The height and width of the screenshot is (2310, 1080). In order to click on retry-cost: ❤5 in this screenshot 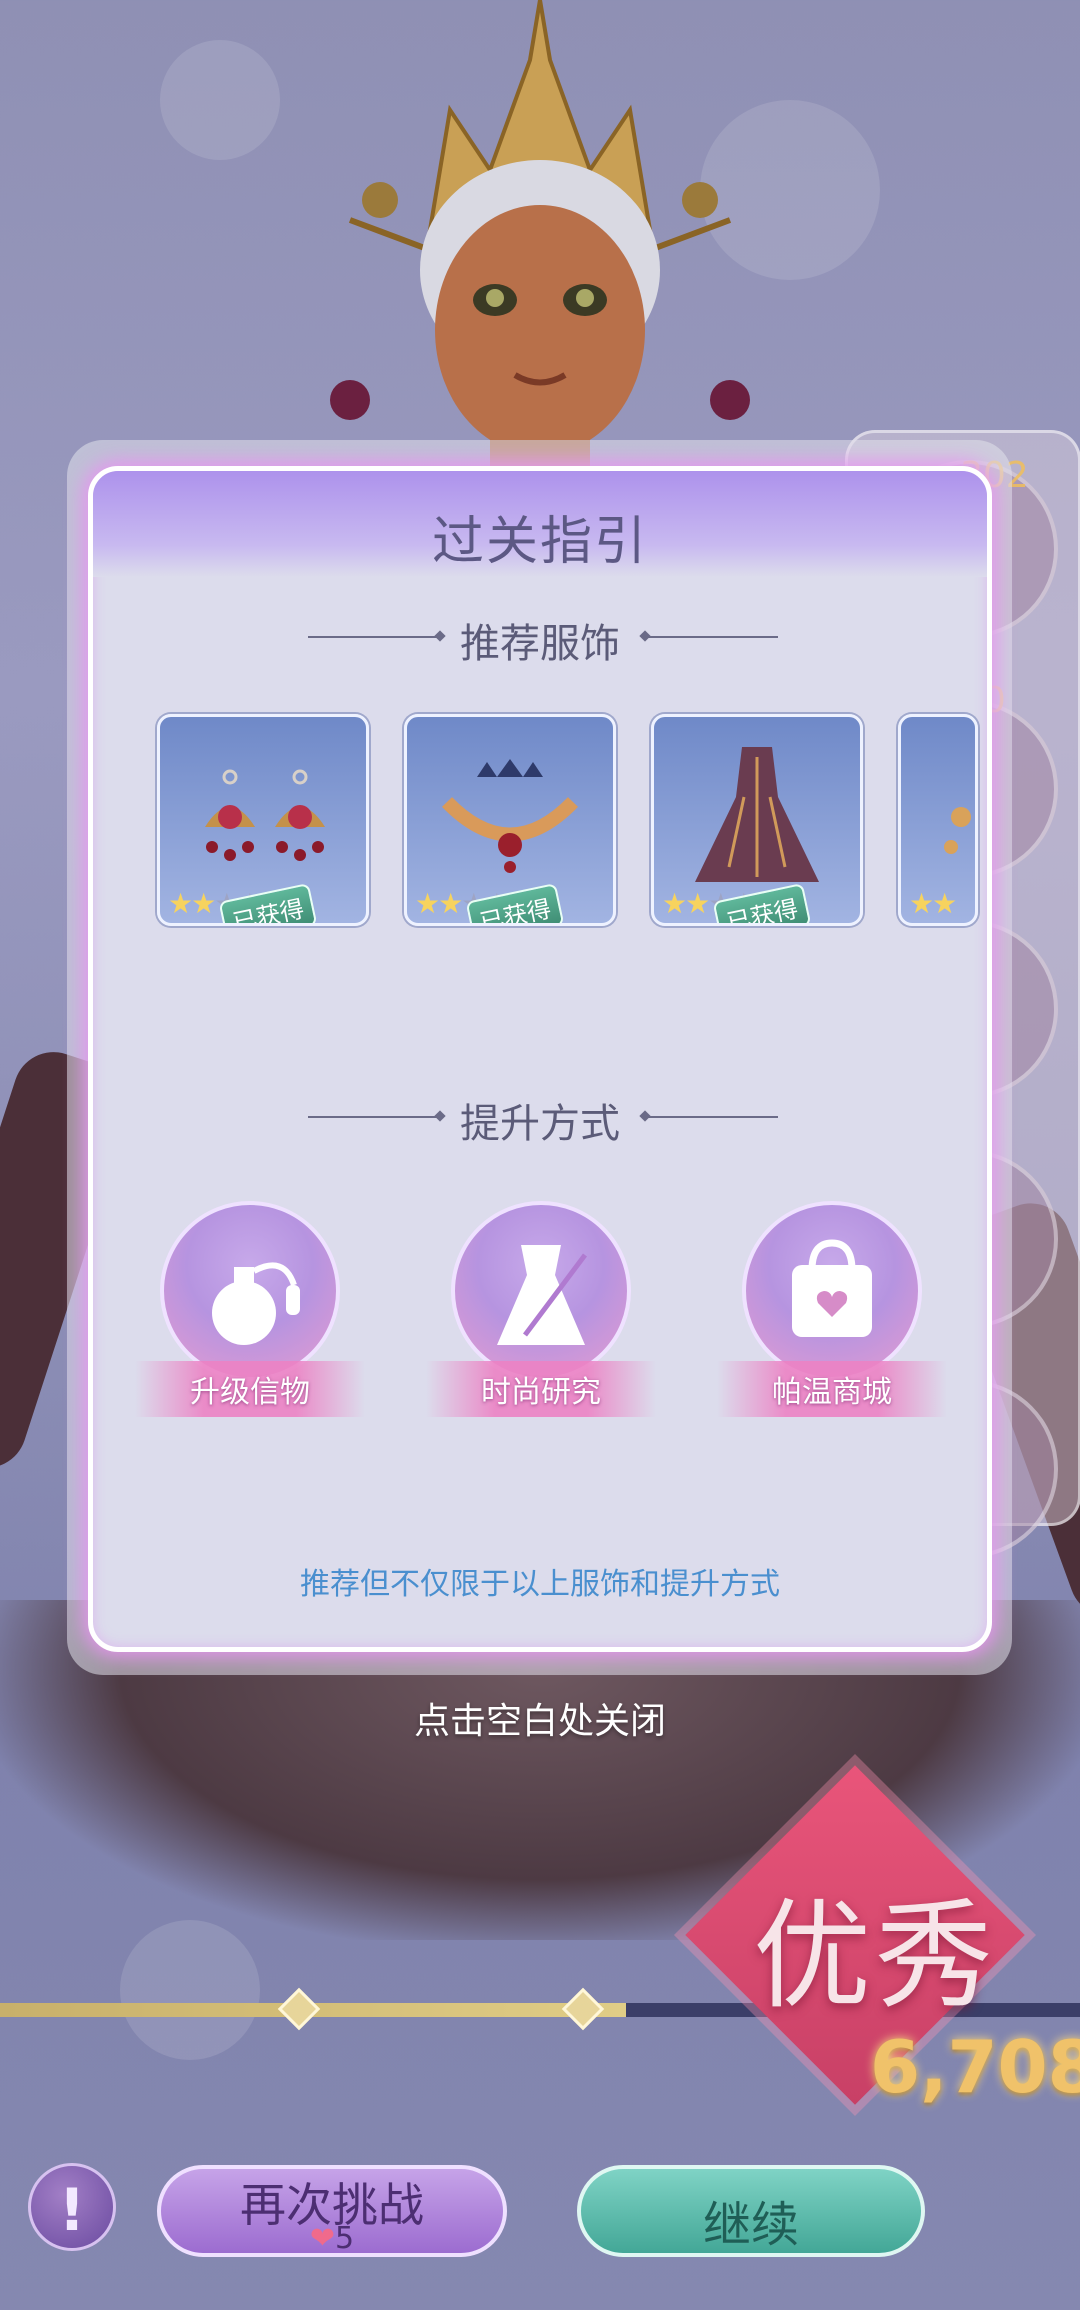, I will do `click(332, 2238)`.